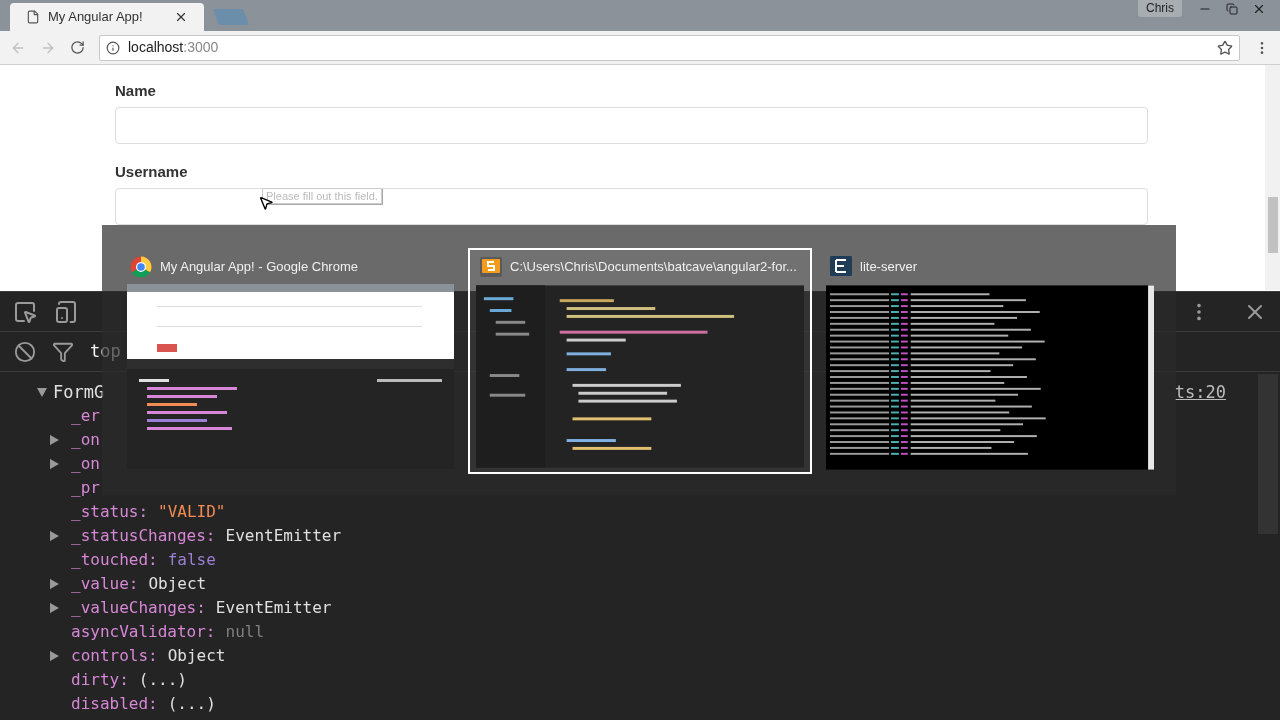 This screenshot has width=1280, height=720. I want to click on property-key: _er, so click(85, 416).